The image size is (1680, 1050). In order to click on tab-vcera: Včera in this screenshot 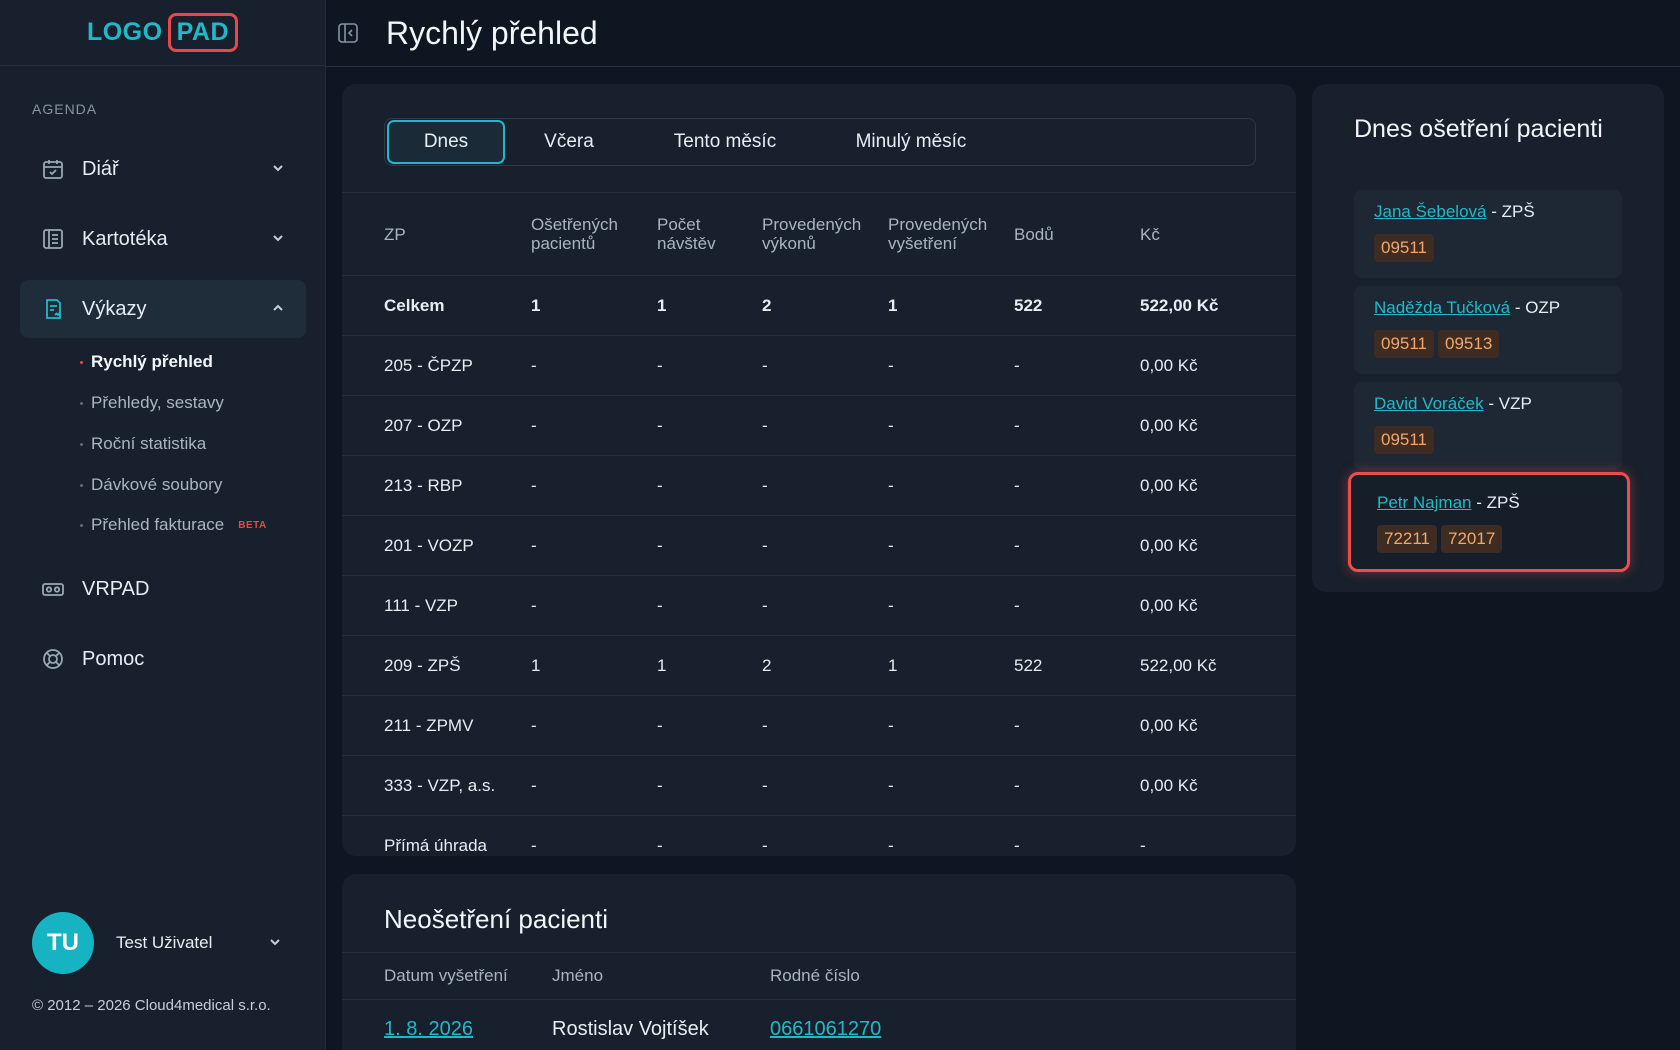, I will do `click(569, 142)`.